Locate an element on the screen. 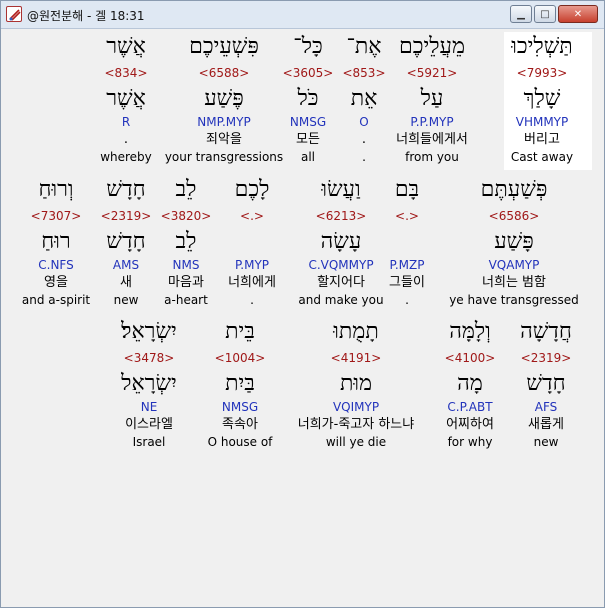 Image resolution: width=605 pixels, height=608 pixels. word-lemma: מָה is located at coordinates (470, 383).